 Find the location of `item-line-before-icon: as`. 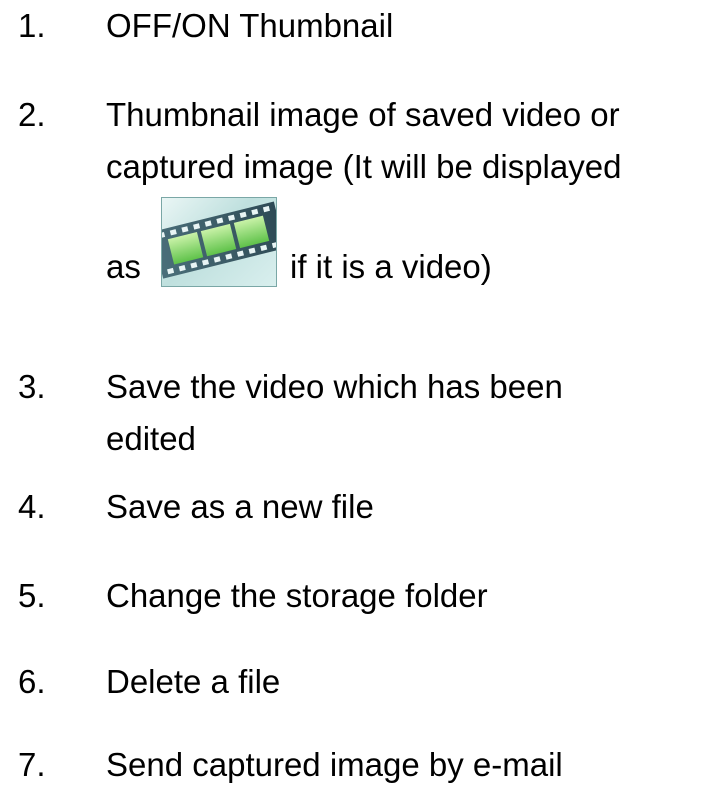

item-line-before-icon: as is located at coordinates (123, 266).